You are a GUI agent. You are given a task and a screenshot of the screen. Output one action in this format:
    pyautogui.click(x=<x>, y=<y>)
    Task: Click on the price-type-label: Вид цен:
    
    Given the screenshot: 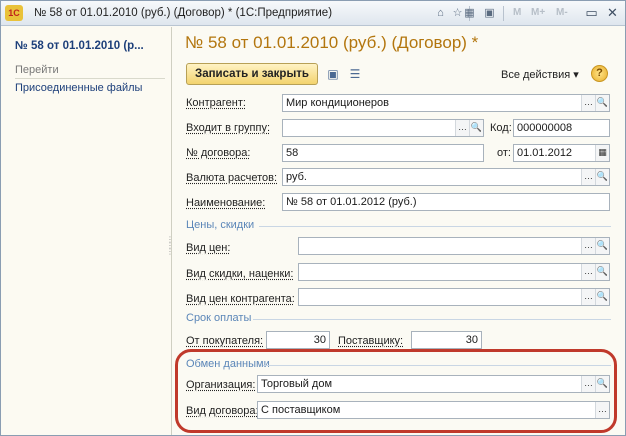 What is the action you would take?
    pyautogui.click(x=208, y=248)
    